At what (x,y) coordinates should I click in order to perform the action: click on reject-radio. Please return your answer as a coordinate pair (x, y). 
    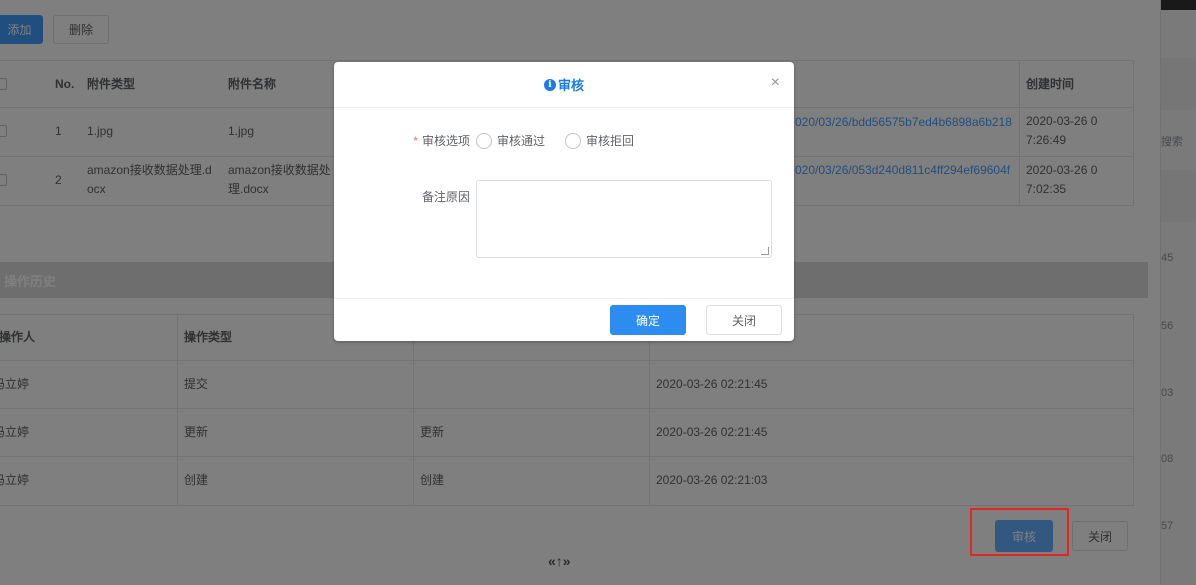
    Looking at the image, I should click on (573, 141).